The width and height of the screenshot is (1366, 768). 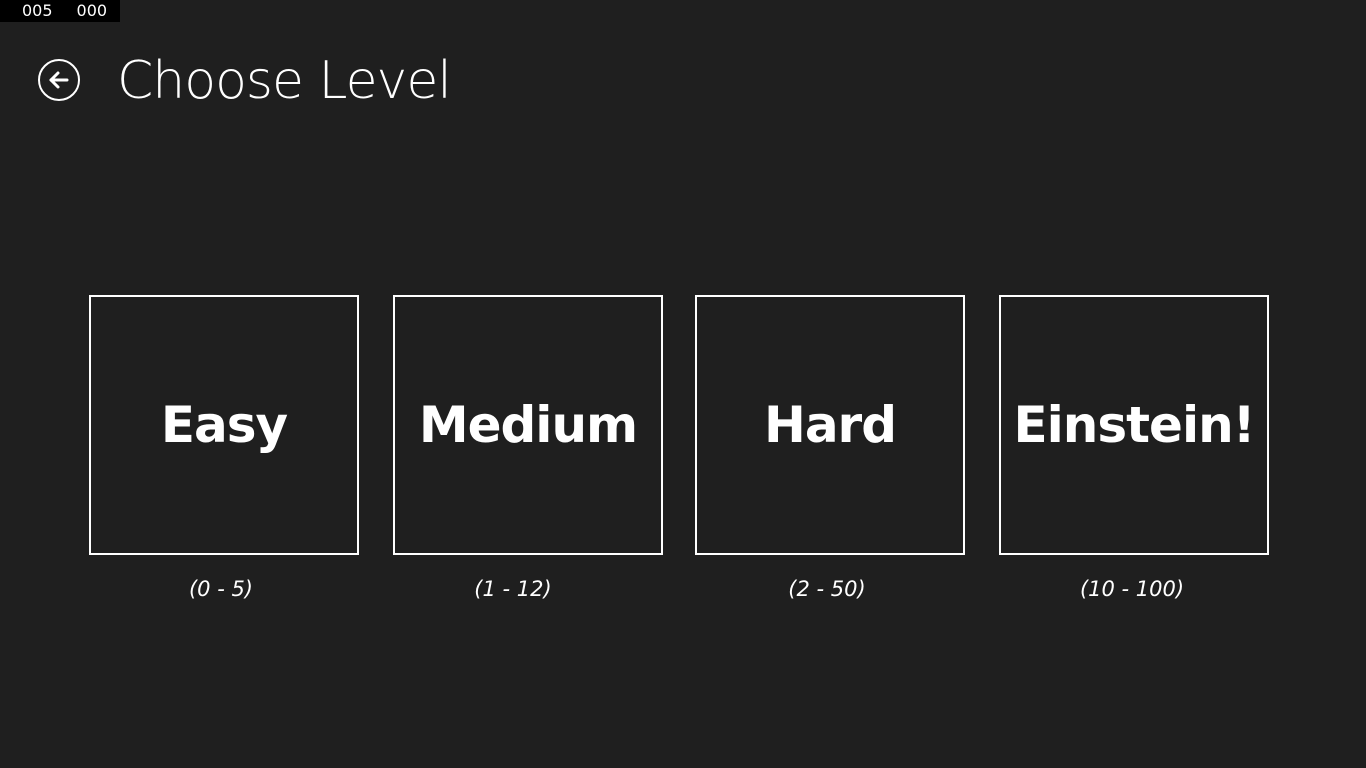 What do you see at coordinates (60, 11) in the screenshot?
I see `frame-counter-bar: 005 000` at bounding box center [60, 11].